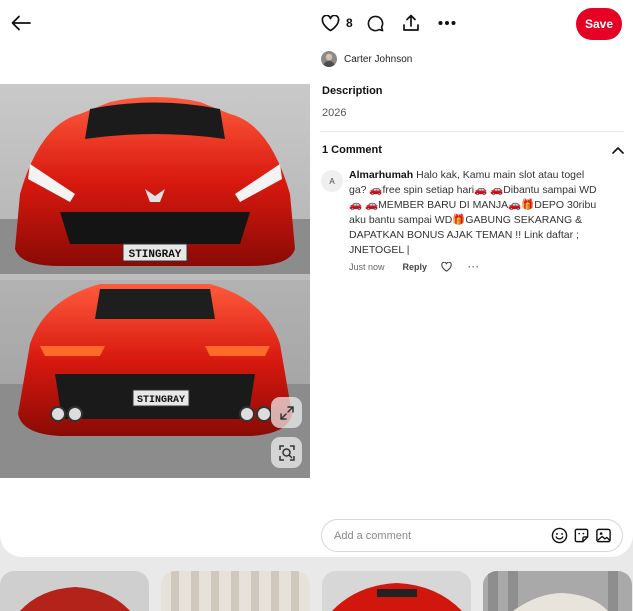 The width and height of the screenshot is (633, 611). What do you see at coordinates (378, 59) in the screenshot?
I see `author-name: Carter Johnson` at bounding box center [378, 59].